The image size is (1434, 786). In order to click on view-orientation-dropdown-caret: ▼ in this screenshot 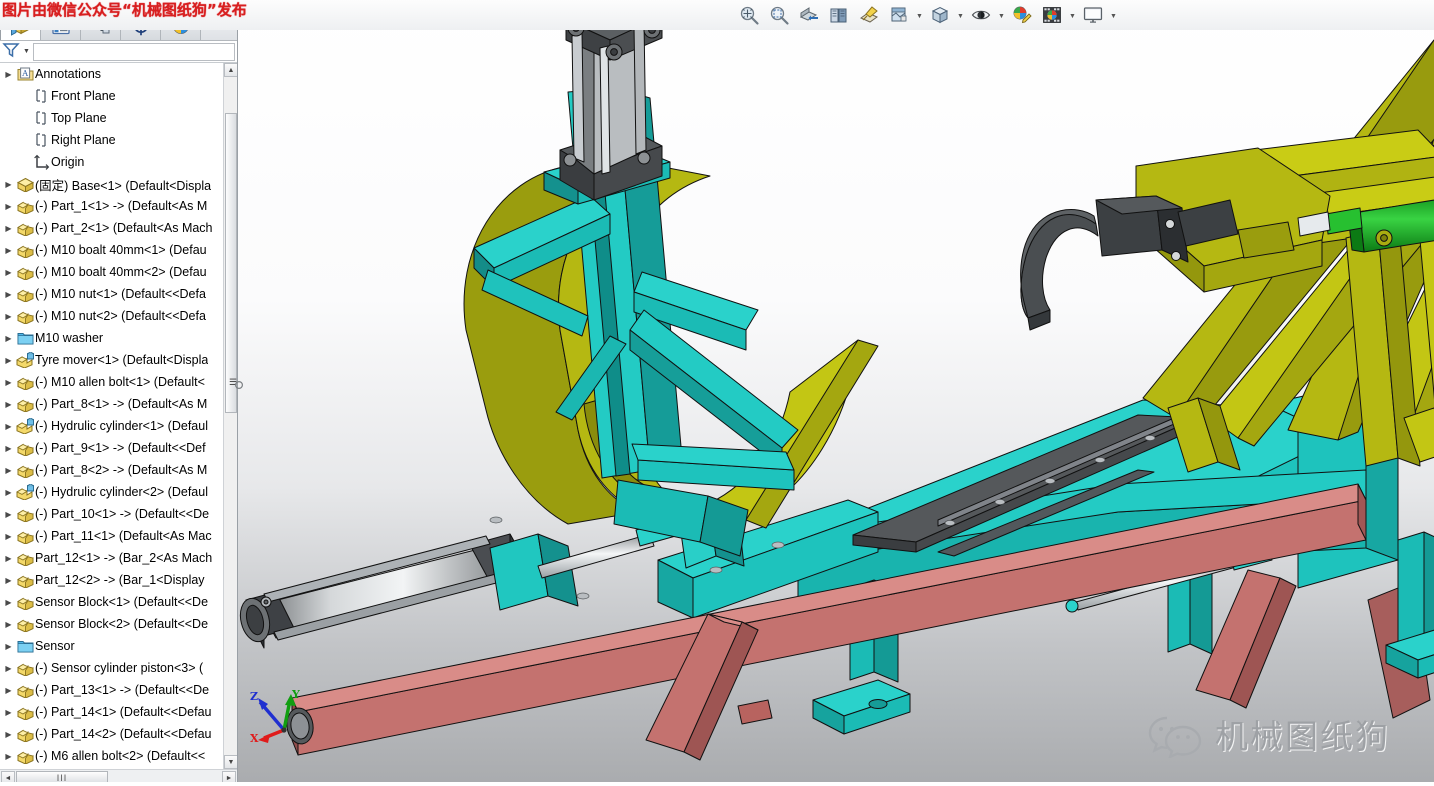, I will do `click(960, 15)`.